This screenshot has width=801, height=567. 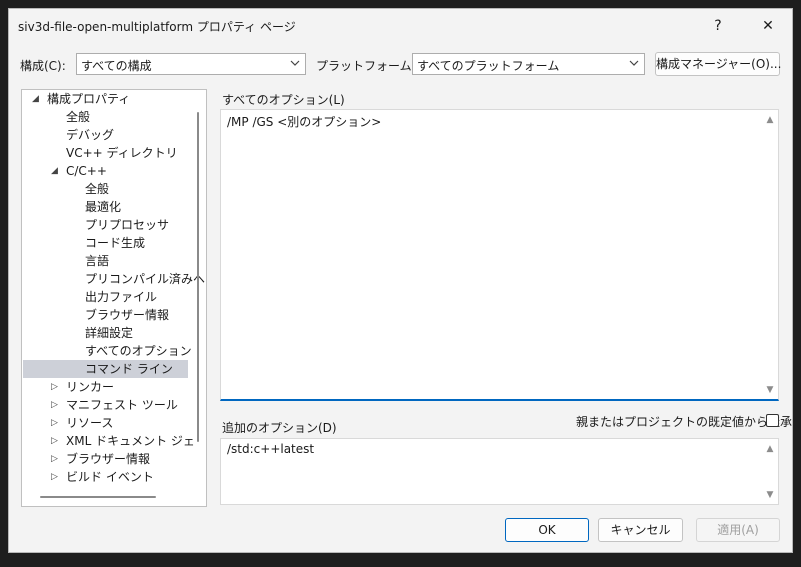 I want to click on tree-item-linker: ▷ リンカー, so click(x=108, y=387).